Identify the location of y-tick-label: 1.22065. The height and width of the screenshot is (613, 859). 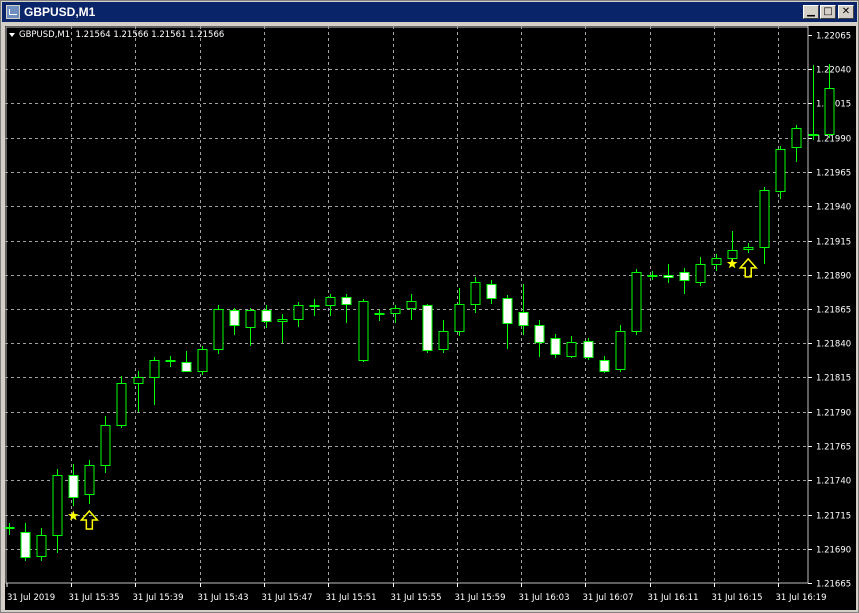
(833, 37).